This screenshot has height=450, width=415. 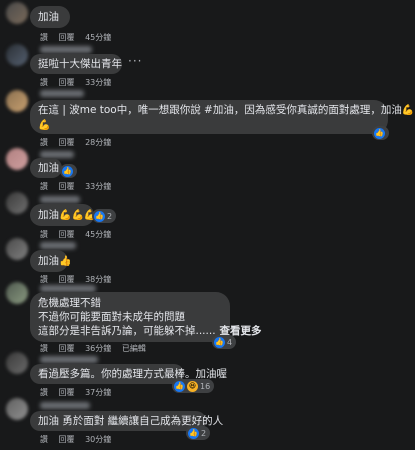 I want to click on more-options-icon: ···, so click(x=135, y=61).